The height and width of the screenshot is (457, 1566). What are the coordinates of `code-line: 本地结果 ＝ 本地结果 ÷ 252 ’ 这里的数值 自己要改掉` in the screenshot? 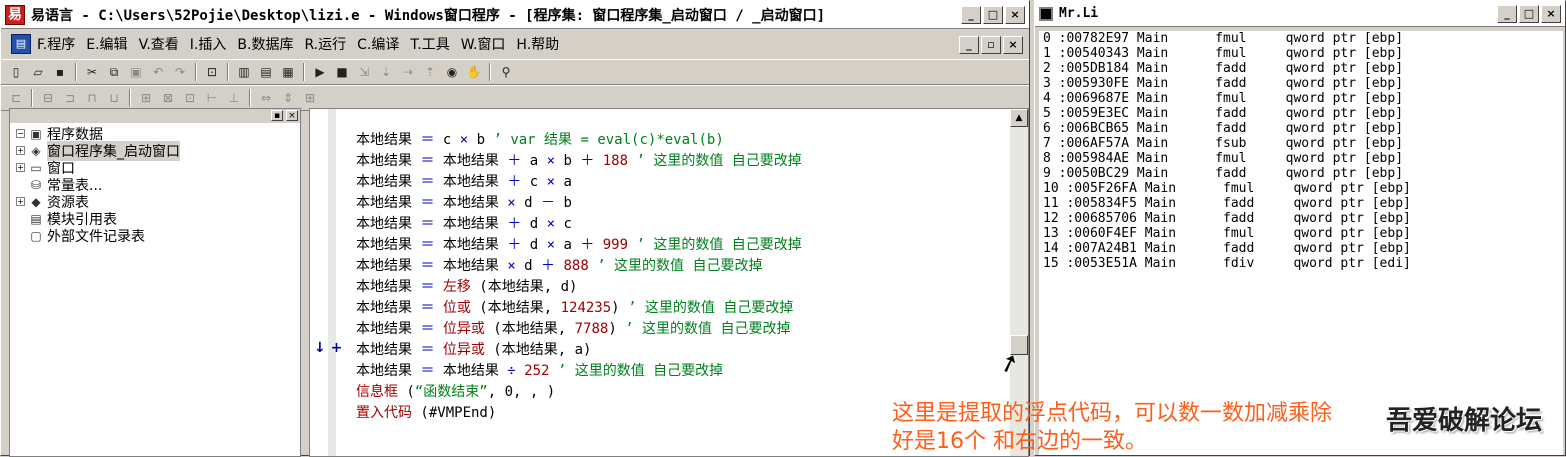 It's located at (539, 370).